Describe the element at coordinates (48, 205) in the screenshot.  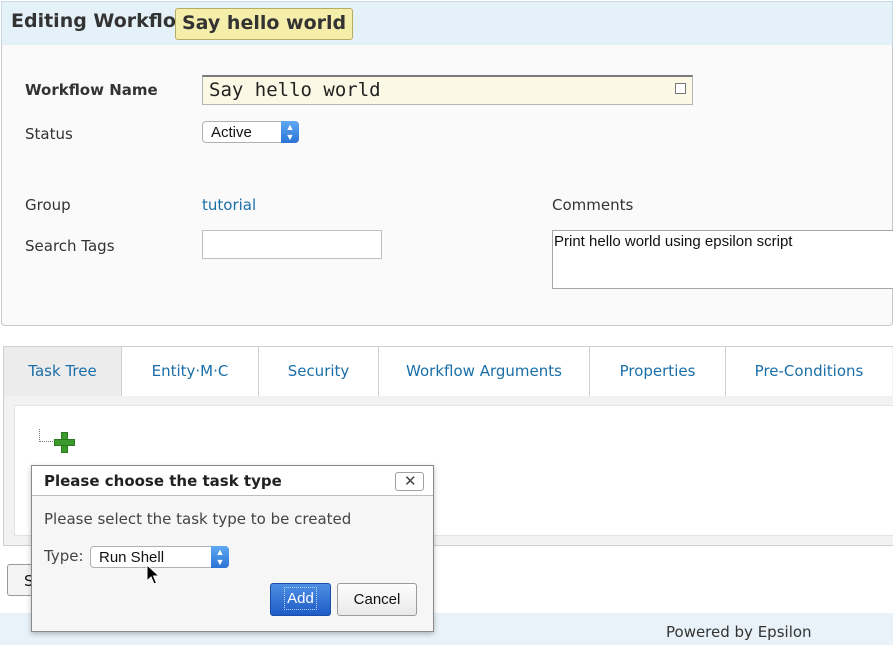
I see `group-label: Group` at that location.